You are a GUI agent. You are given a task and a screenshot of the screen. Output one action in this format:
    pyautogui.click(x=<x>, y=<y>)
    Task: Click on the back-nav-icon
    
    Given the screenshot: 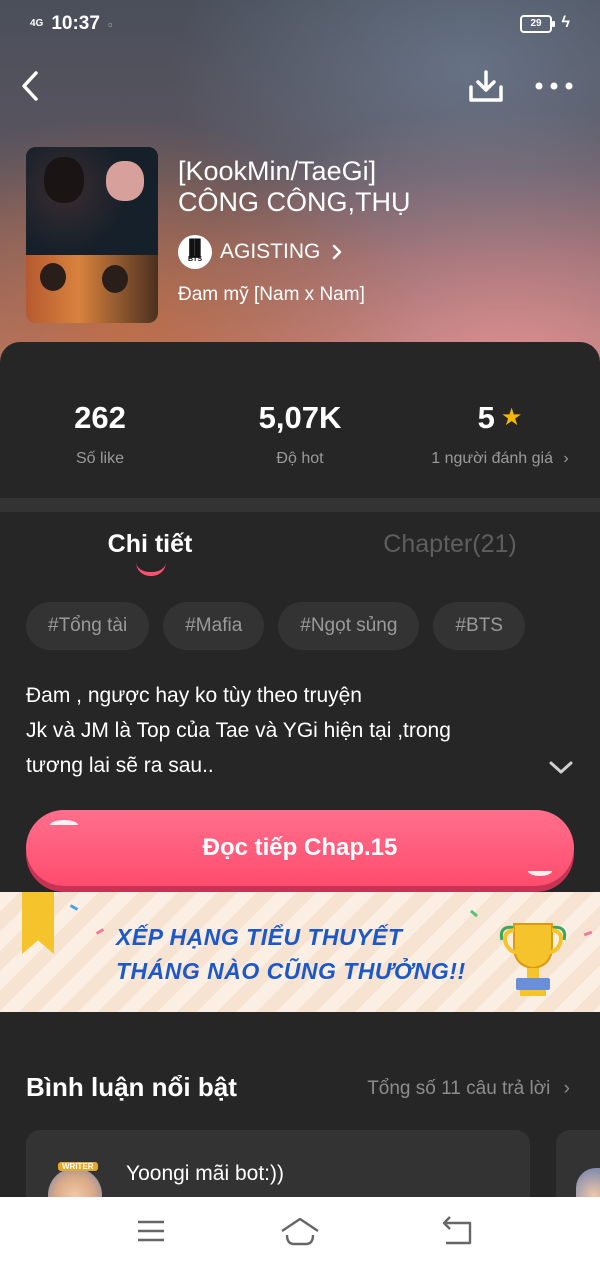 What is the action you would take?
    pyautogui.click(x=456, y=1231)
    